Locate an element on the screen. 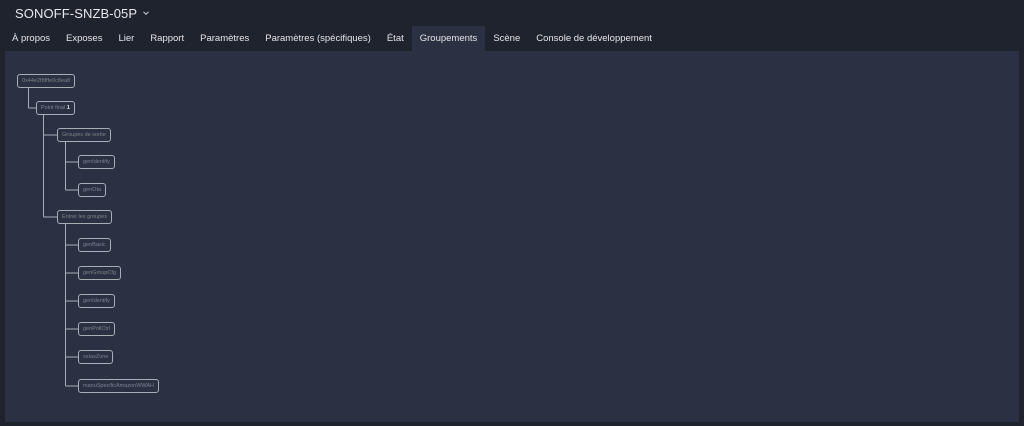 Image resolution: width=1024 pixels, height=426 pixels. device-header: SONOFF-SNZB-05P is located at coordinates (512, 13).